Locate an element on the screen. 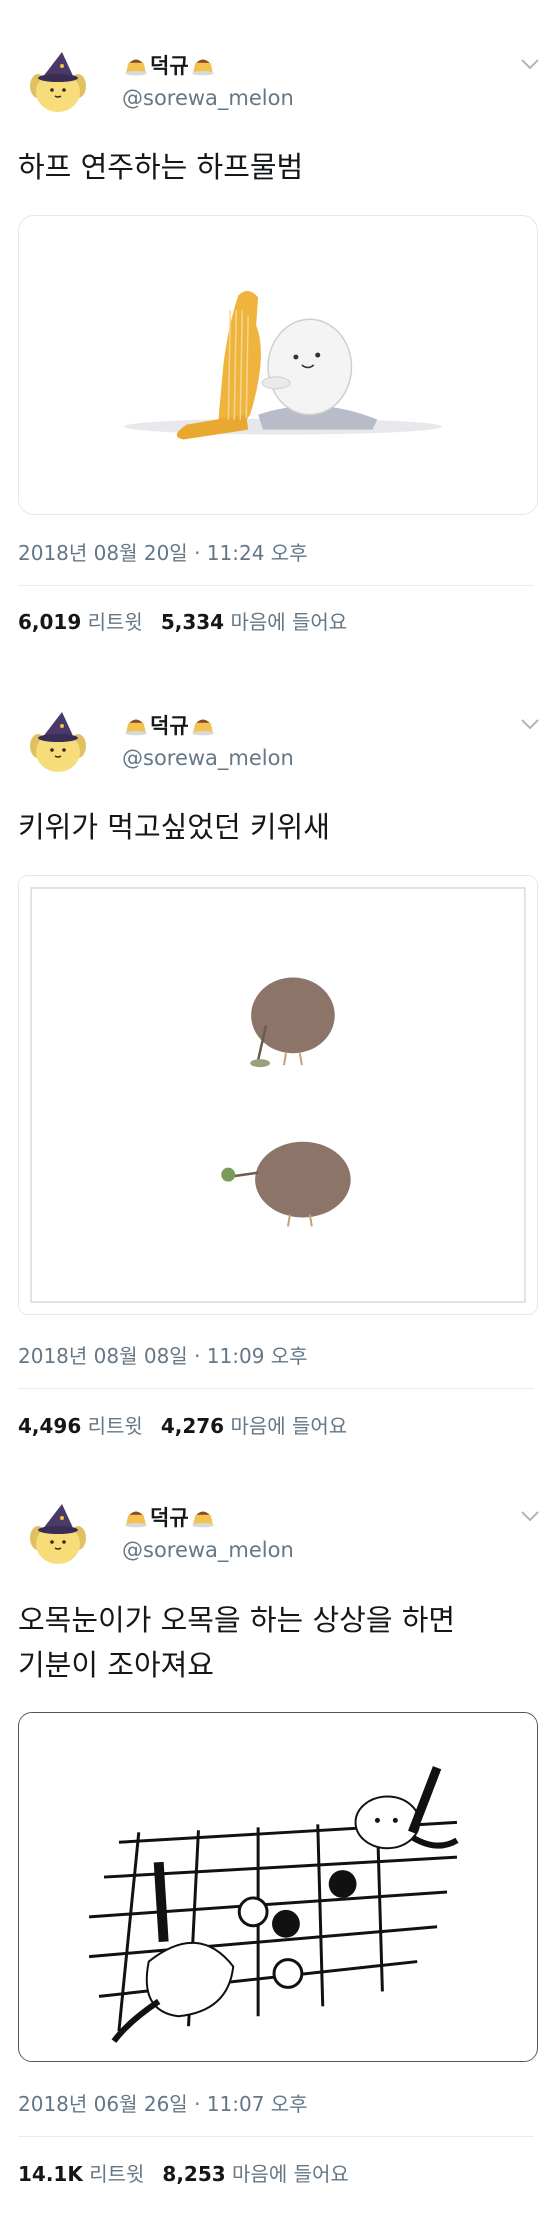 The height and width of the screenshot is (2214, 550). retweet-count: 14.1K 리트윗 is located at coordinates (81, 2174).